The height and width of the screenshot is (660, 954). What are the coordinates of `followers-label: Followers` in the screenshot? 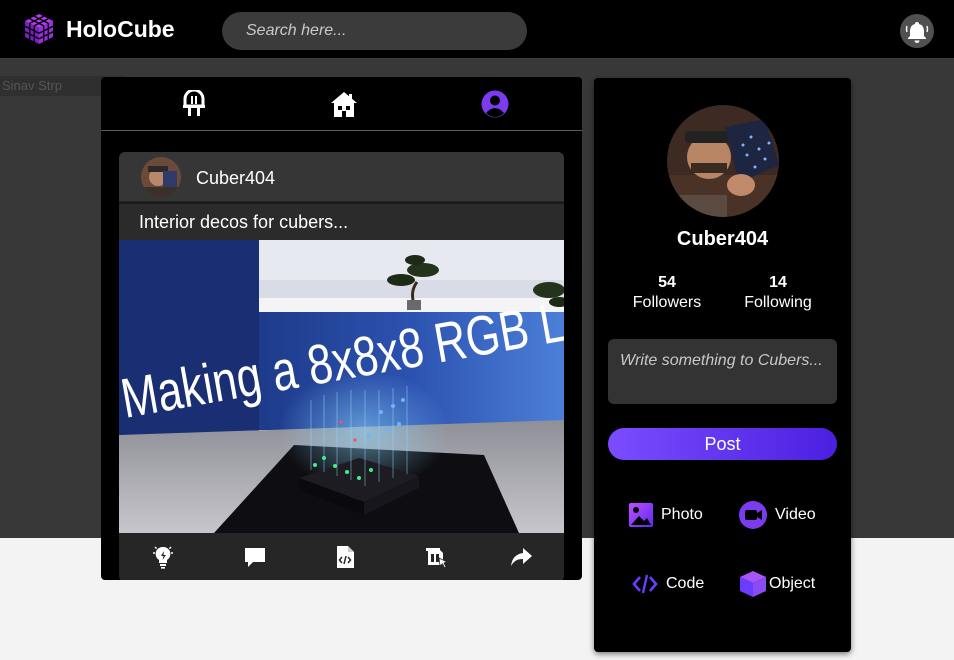 It's located at (667, 302).